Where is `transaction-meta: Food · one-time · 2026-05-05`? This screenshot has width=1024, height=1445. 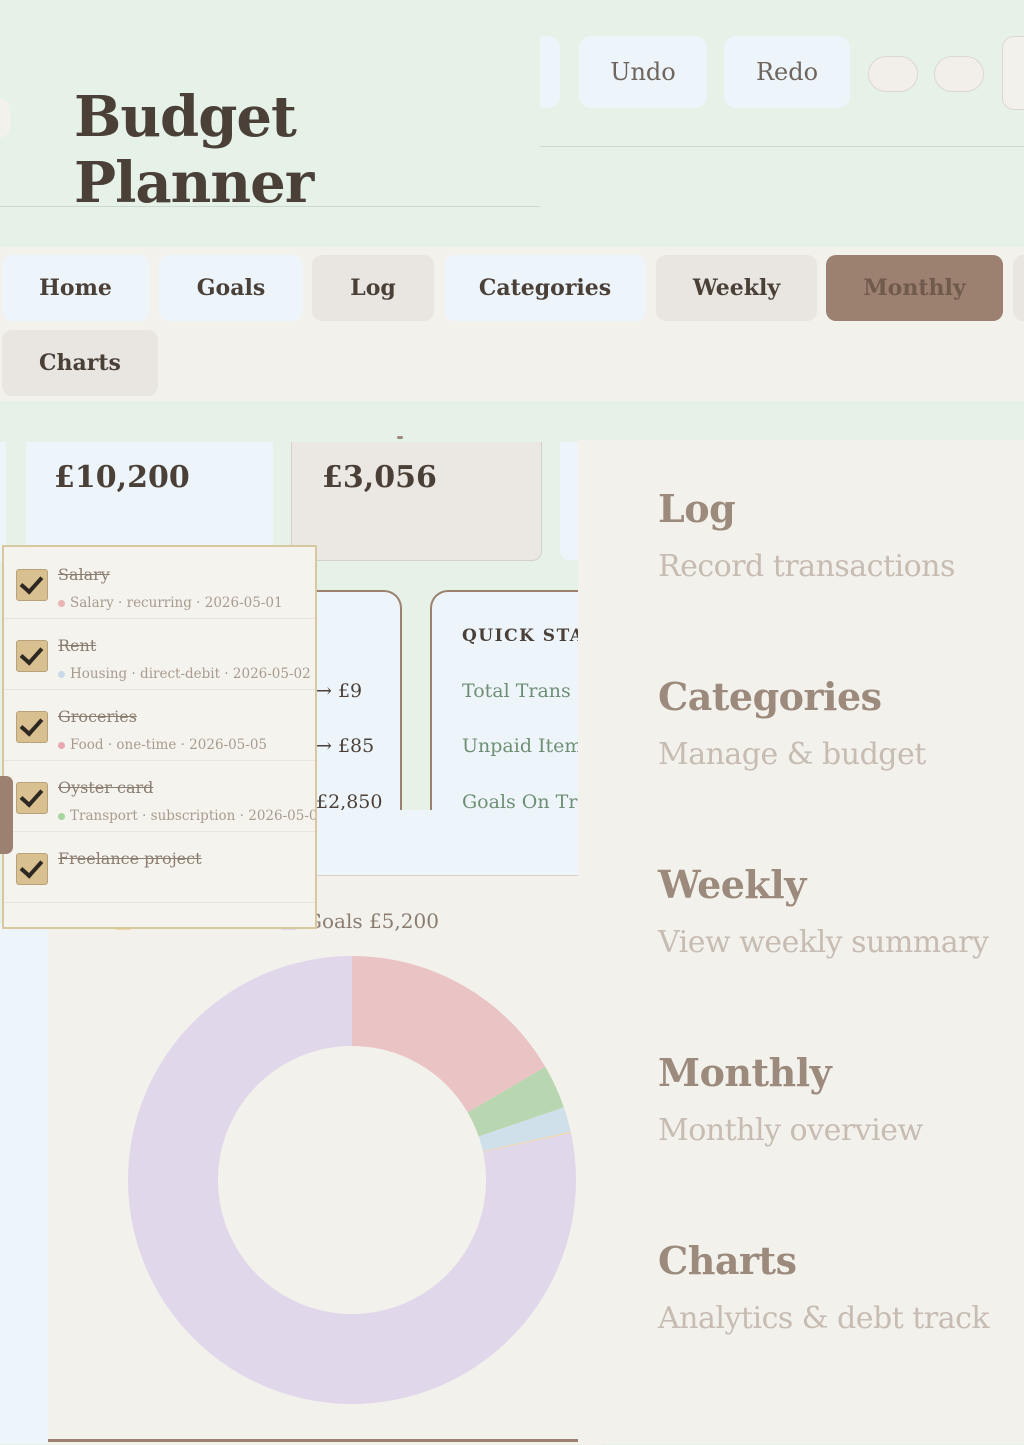
transaction-meta: Food · one-time · 2026-05-05 is located at coordinates (162, 745).